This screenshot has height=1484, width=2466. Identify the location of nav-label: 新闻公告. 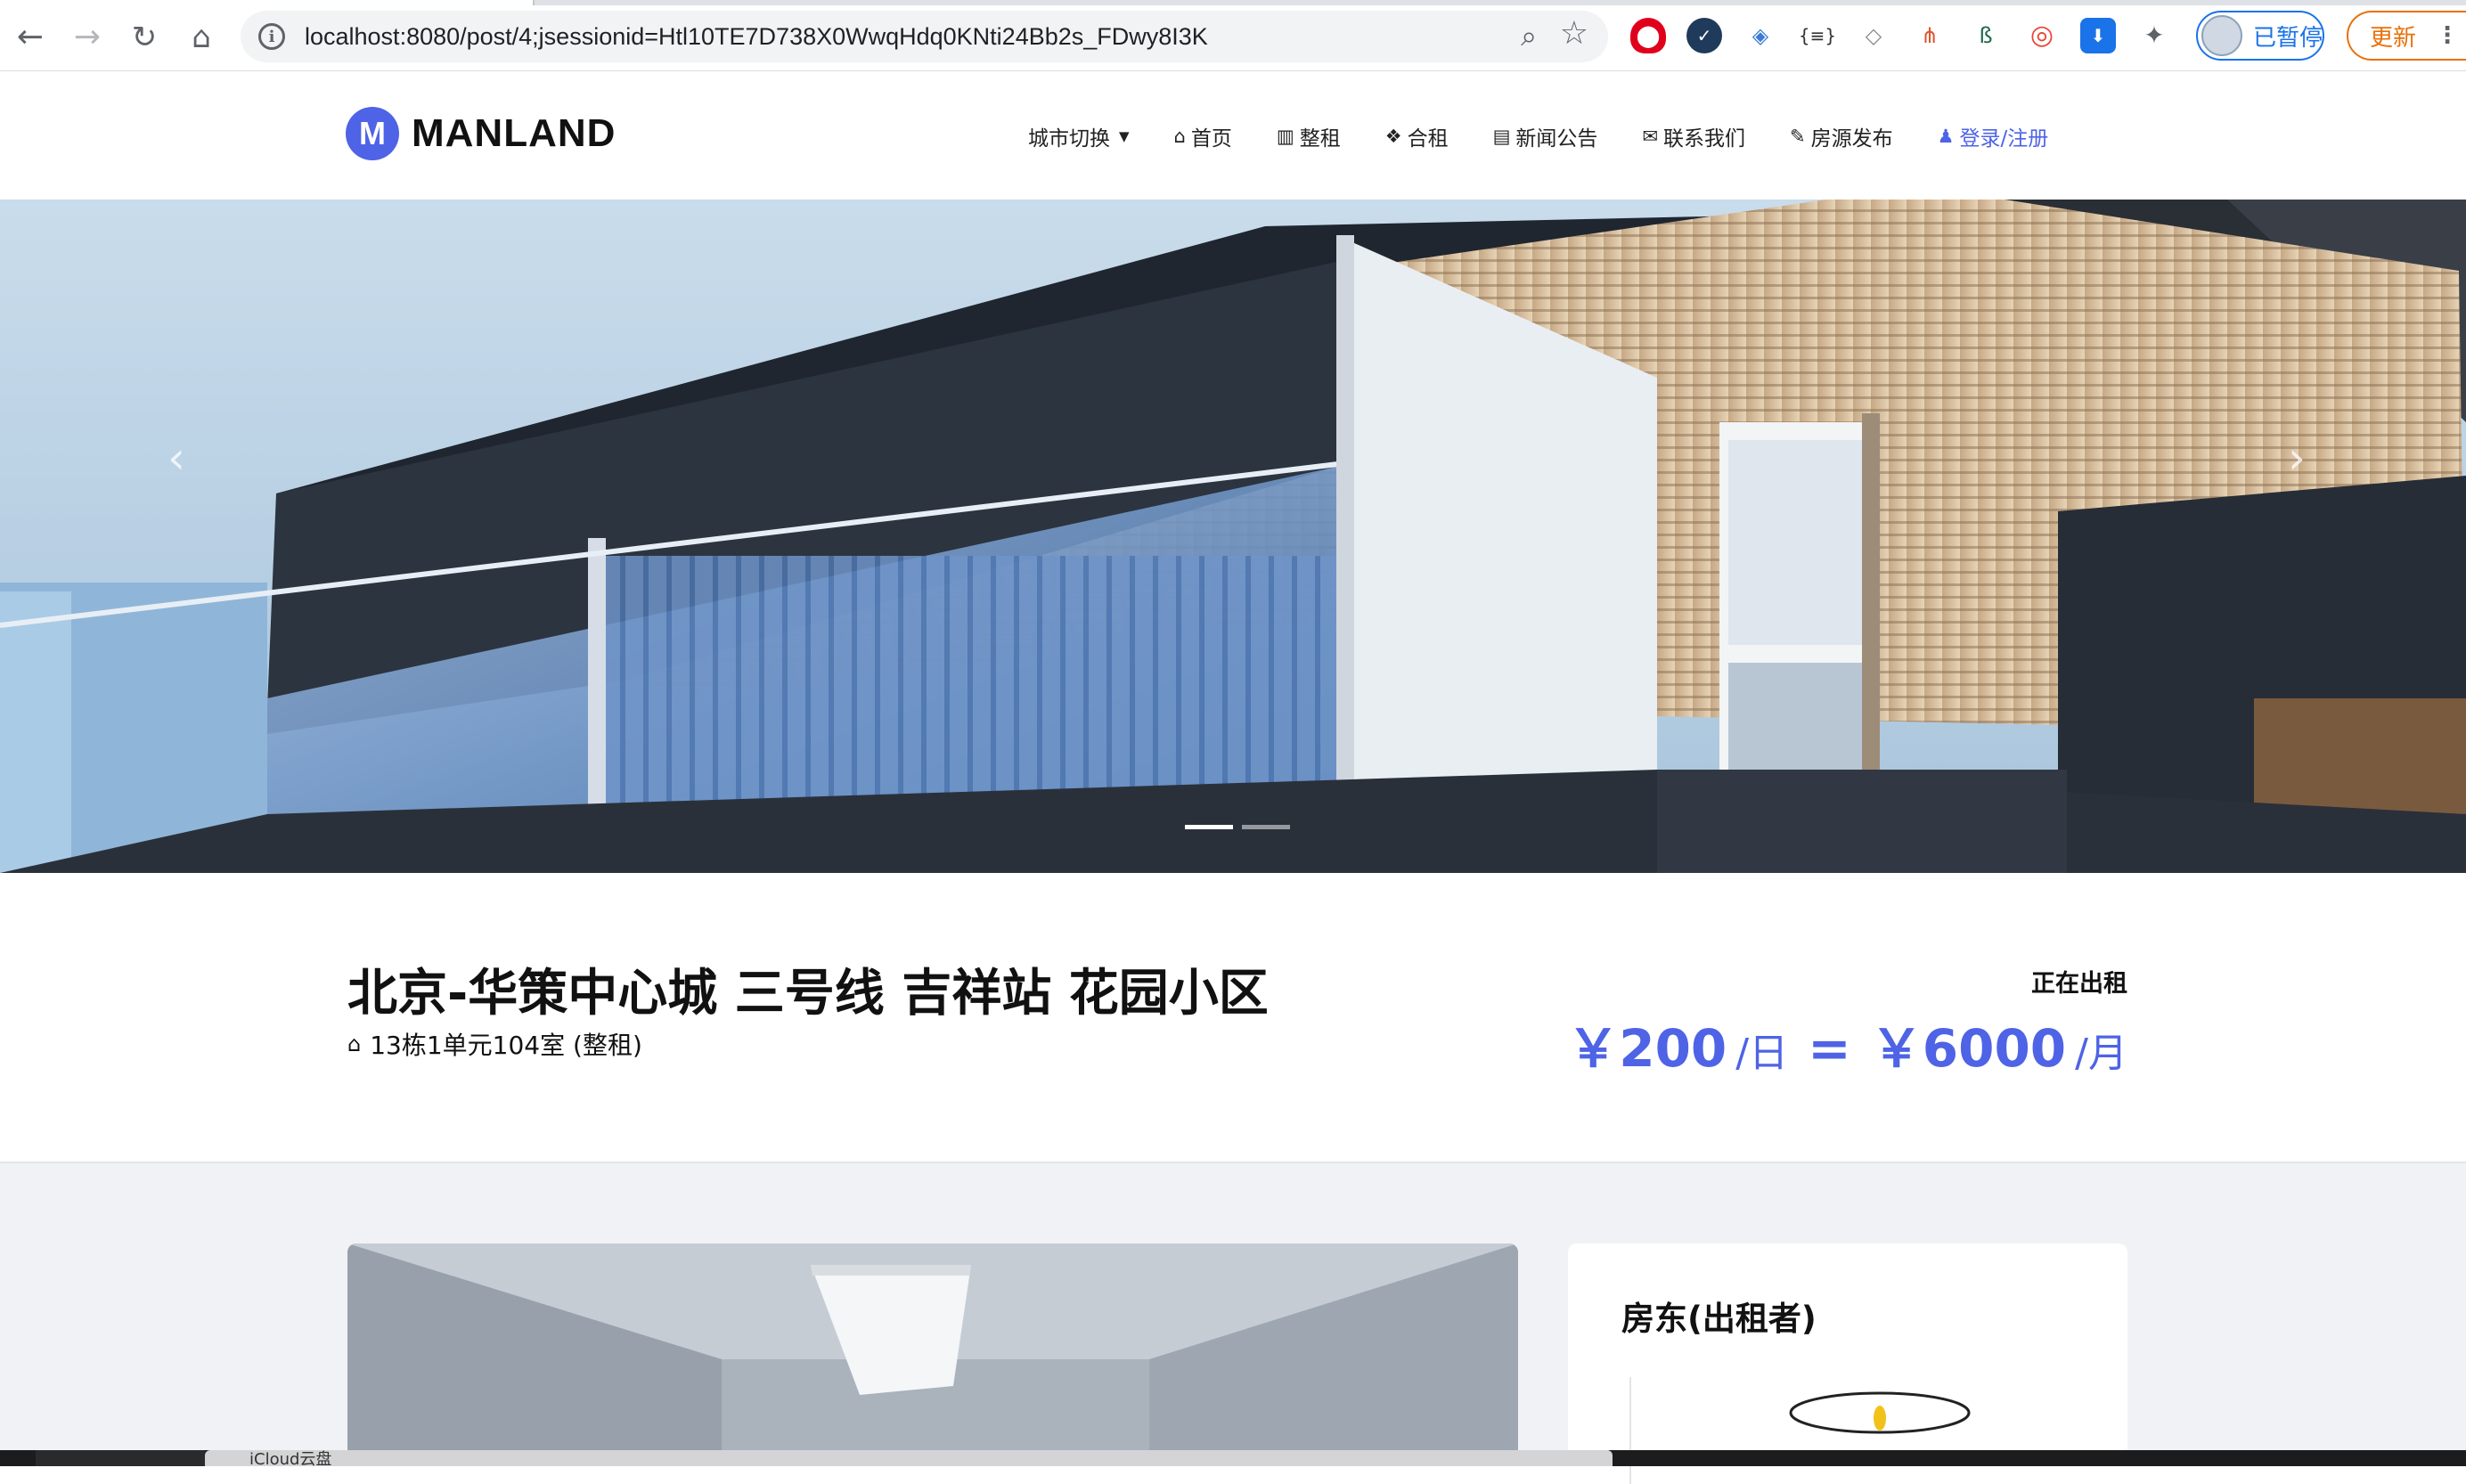
(1556, 139).